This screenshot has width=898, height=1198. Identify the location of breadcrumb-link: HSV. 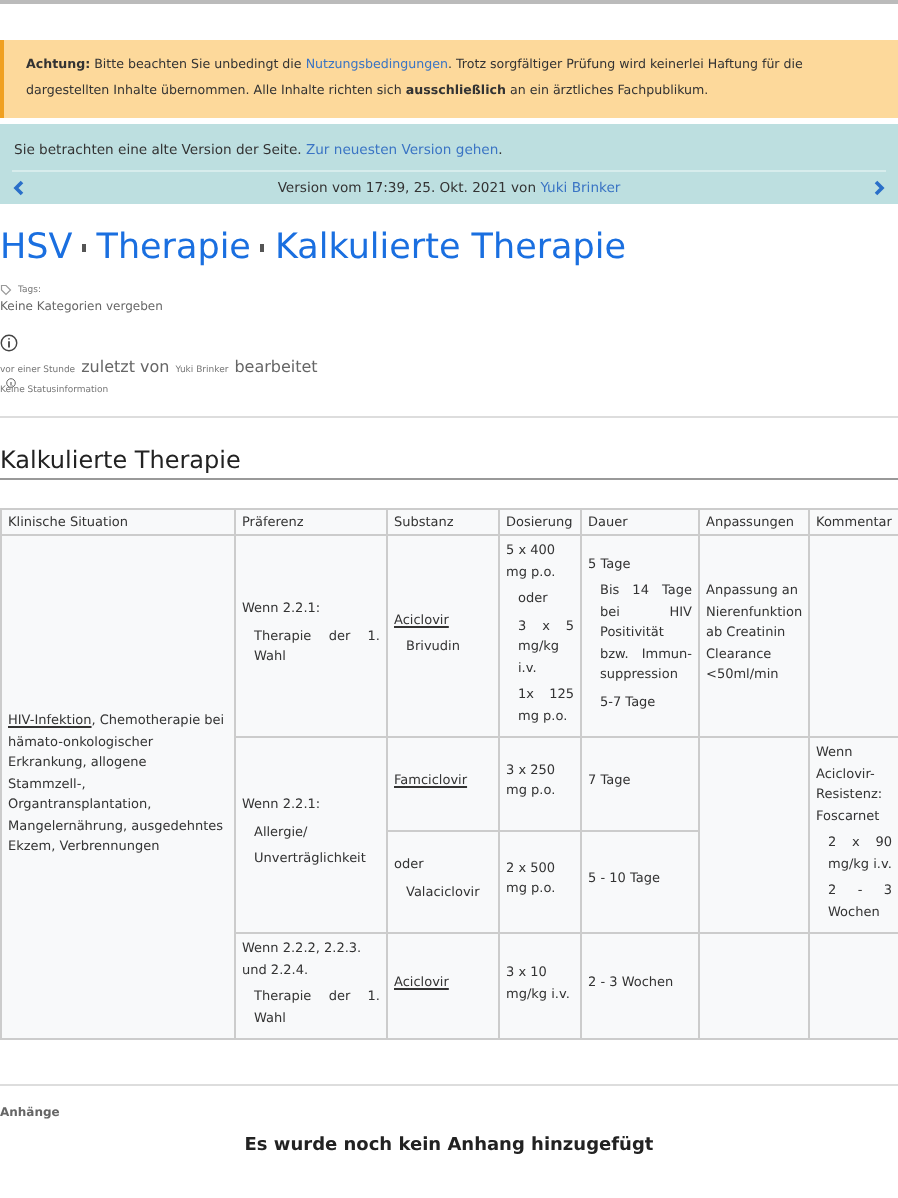
(36, 248).